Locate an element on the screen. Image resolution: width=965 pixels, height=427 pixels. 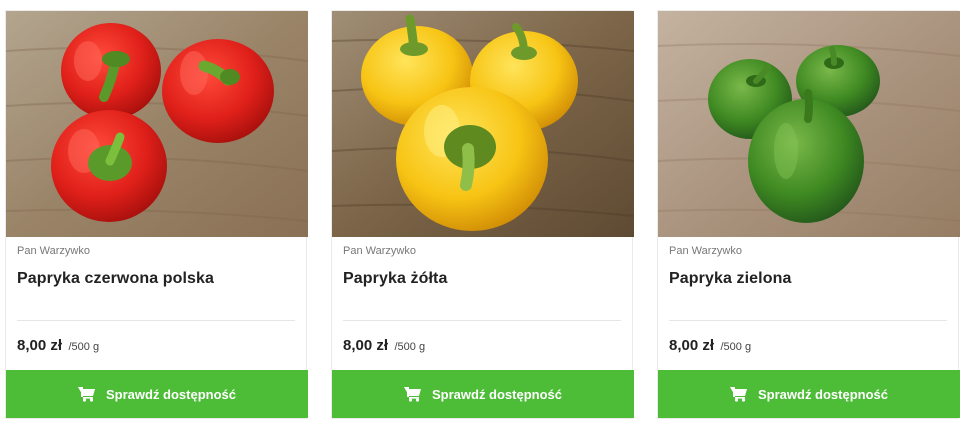
product-title: Papryka żółta is located at coordinates (395, 279).